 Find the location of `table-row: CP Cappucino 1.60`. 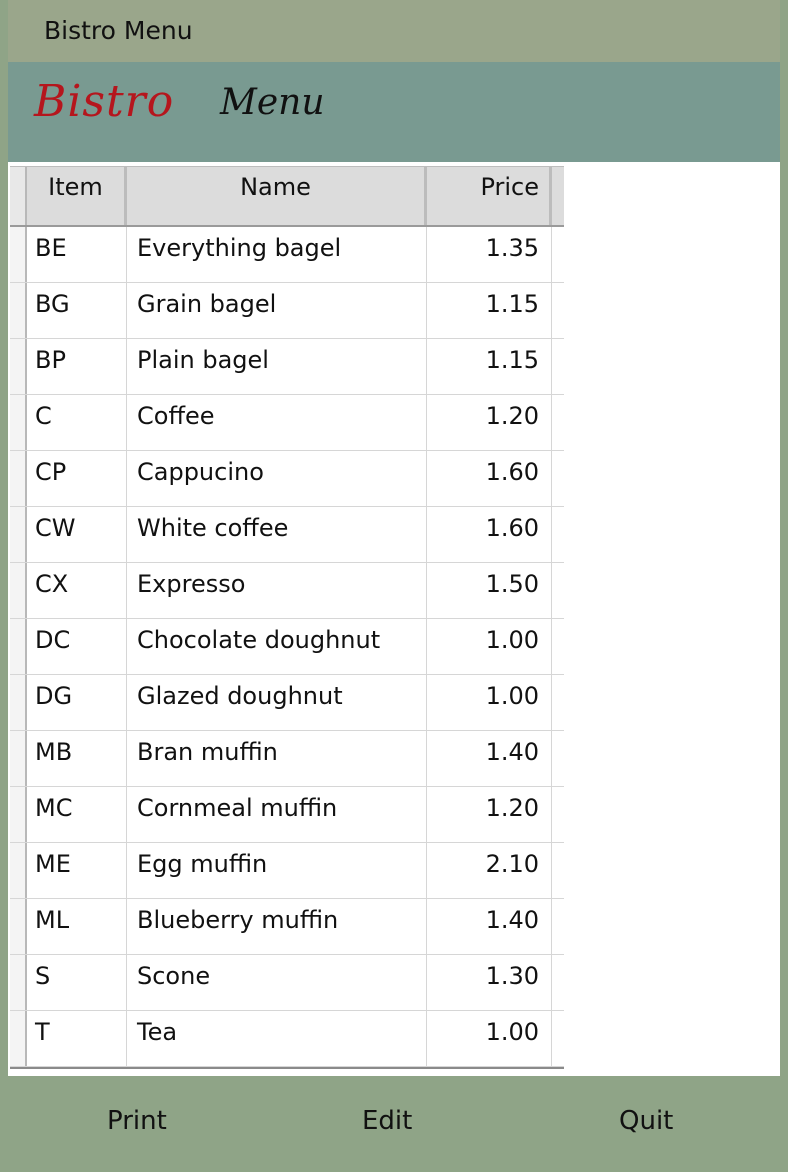

table-row: CP Cappucino 1.60 is located at coordinates (287, 479).